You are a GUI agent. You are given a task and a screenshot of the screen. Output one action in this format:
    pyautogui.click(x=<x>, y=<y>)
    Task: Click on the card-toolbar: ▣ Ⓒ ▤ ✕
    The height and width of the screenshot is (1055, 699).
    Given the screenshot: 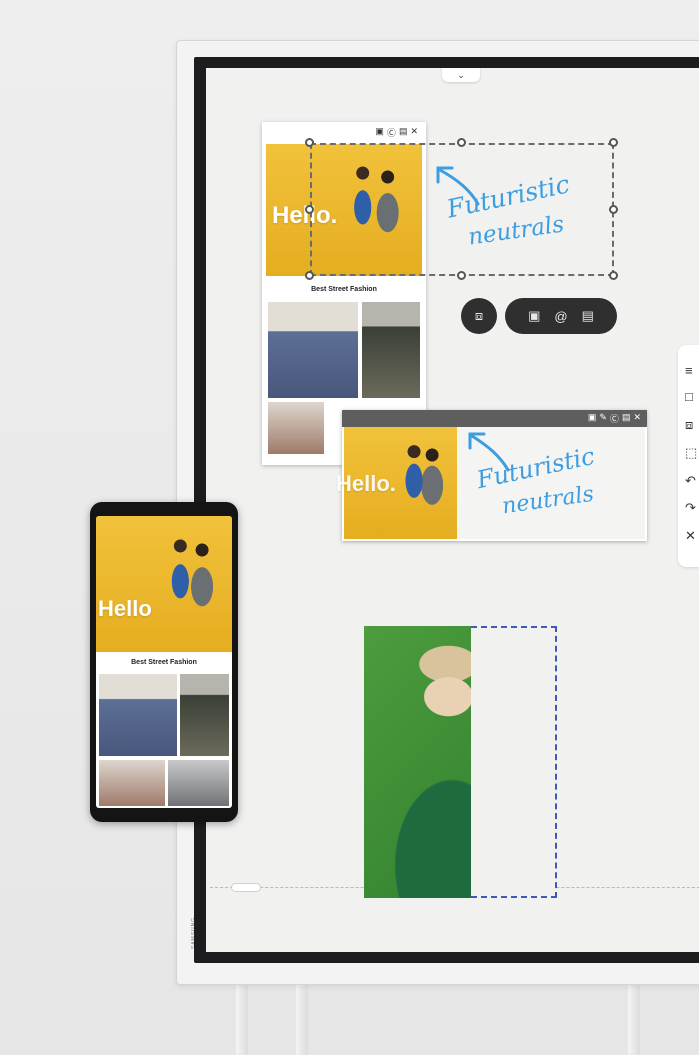 What is the action you would take?
    pyautogui.click(x=396, y=132)
    